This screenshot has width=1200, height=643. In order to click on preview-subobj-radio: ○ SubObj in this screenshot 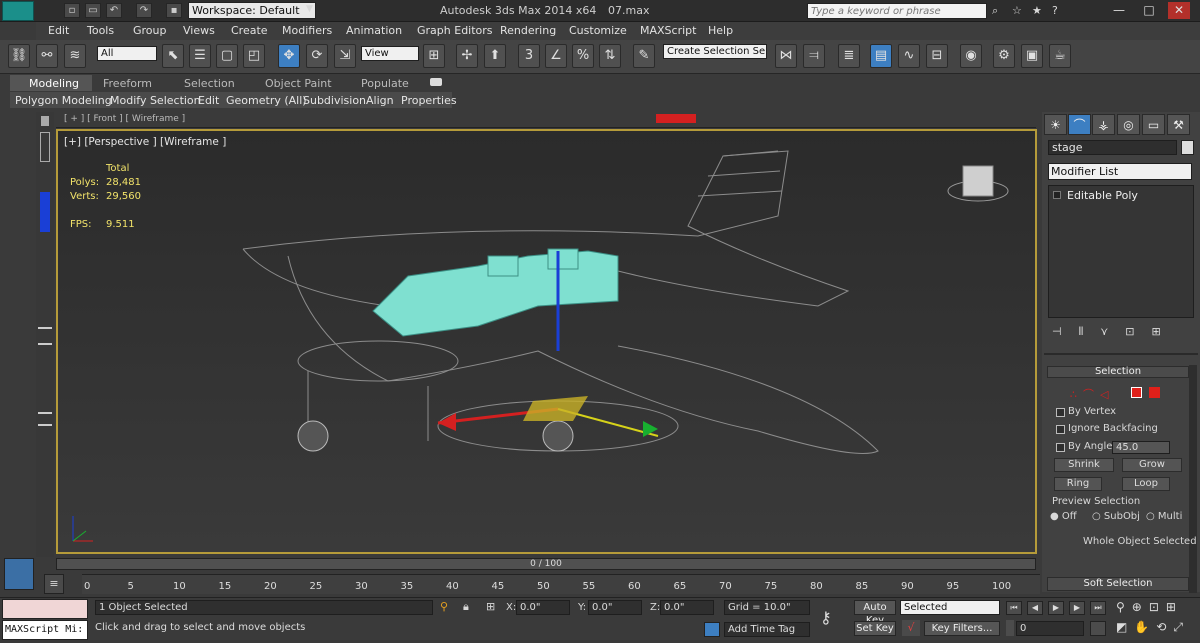, I will do `click(1116, 516)`.